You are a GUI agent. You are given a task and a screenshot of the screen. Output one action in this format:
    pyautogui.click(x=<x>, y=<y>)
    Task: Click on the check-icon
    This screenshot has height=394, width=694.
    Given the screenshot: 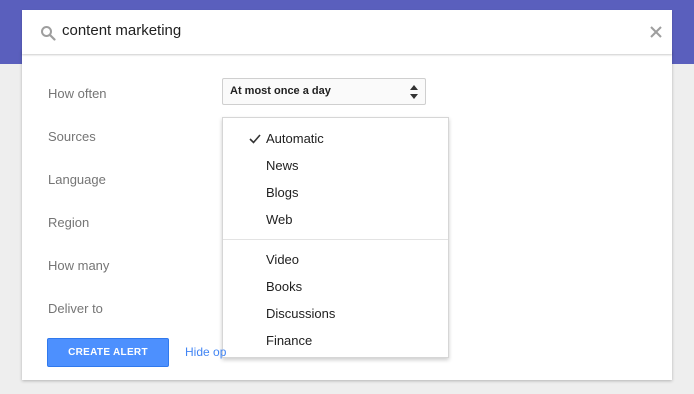 What is the action you would take?
    pyautogui.click(x=255, y=139)
    